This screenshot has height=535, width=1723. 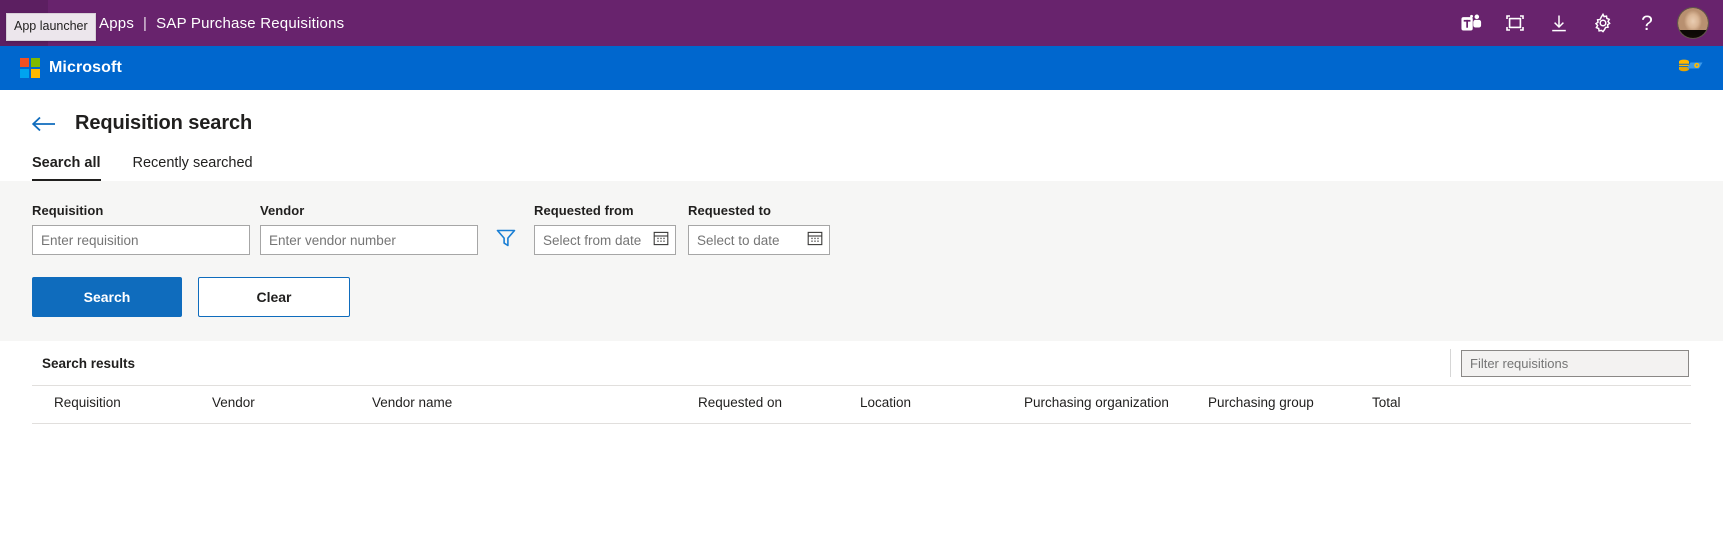 I want to click on advanced-filter-button, so click(x=506, y=240).